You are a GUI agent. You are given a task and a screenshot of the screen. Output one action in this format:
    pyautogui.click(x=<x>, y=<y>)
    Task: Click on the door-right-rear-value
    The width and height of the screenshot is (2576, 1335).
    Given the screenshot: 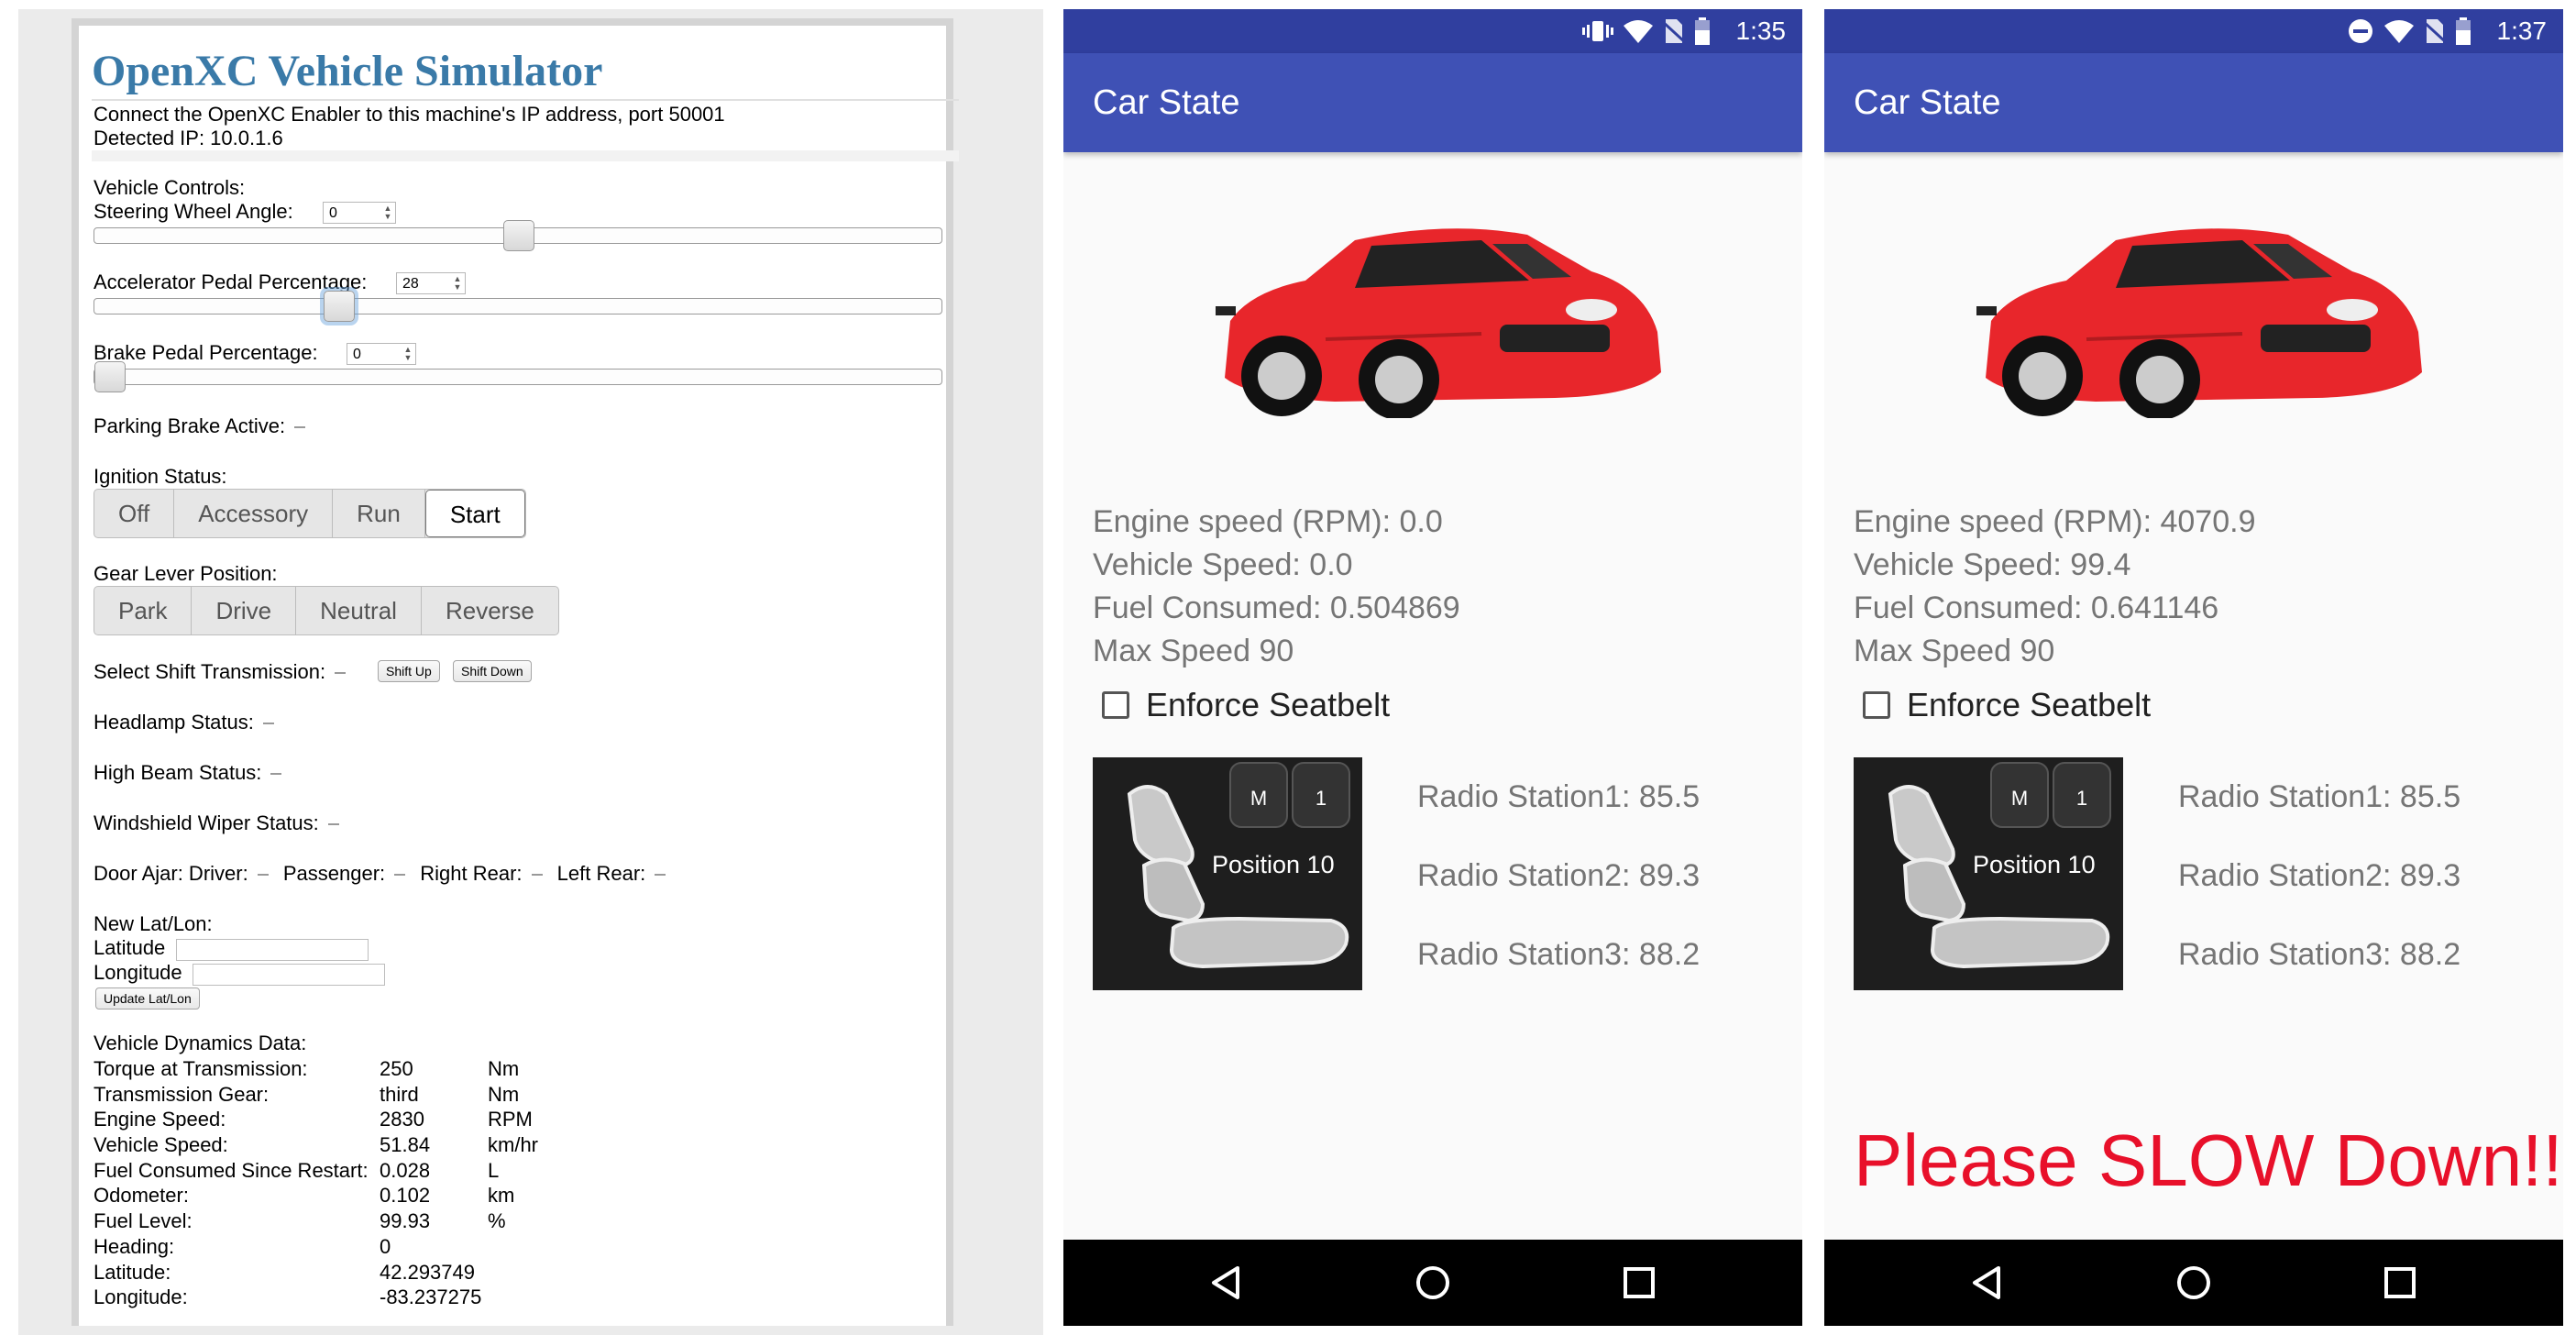 What is the action you would take?
    pyautogui.click(x=537, y=875)
    